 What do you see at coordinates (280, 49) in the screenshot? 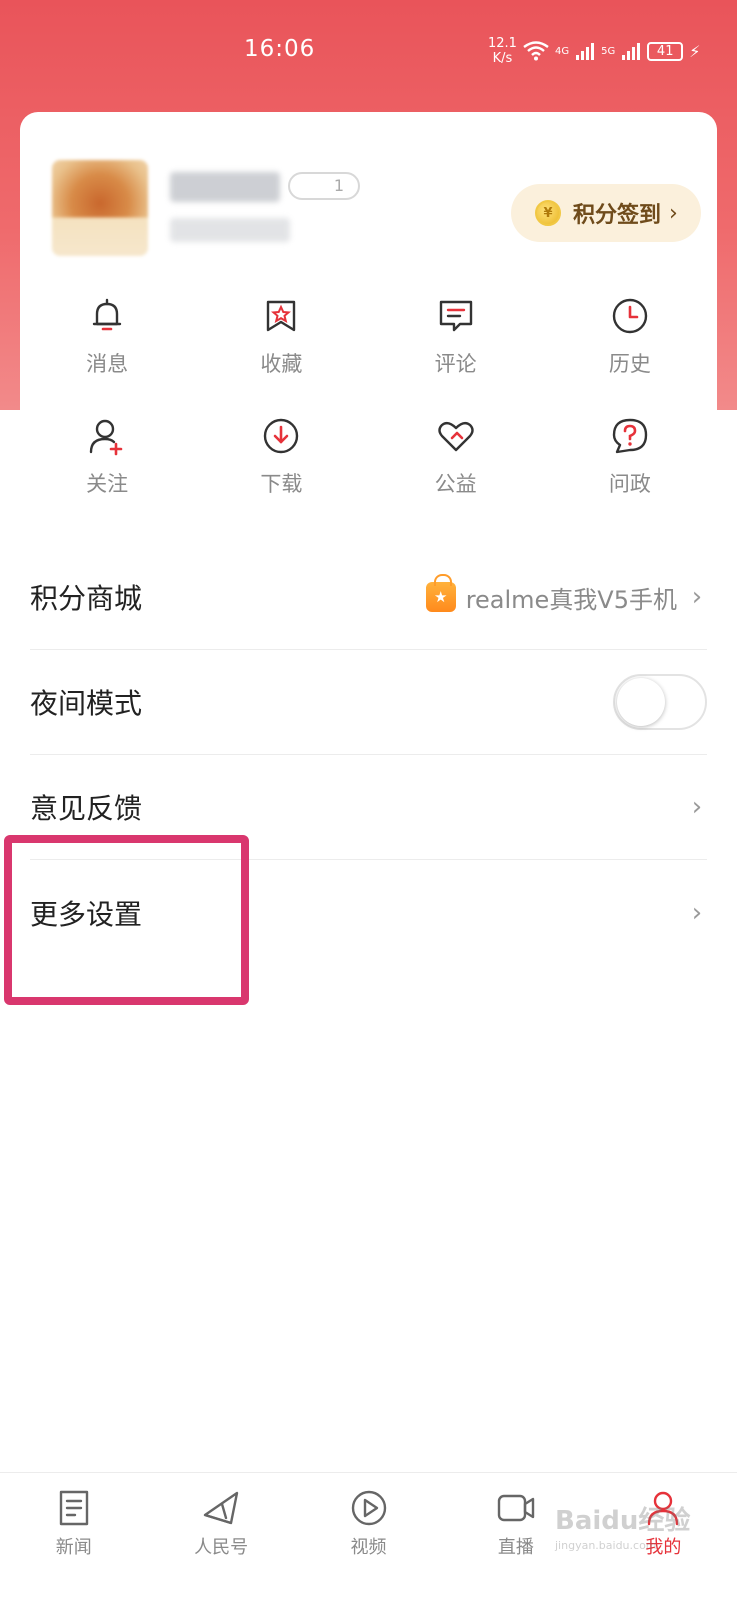
I see `status-time: 16:06` at bounding box center [280, 49].